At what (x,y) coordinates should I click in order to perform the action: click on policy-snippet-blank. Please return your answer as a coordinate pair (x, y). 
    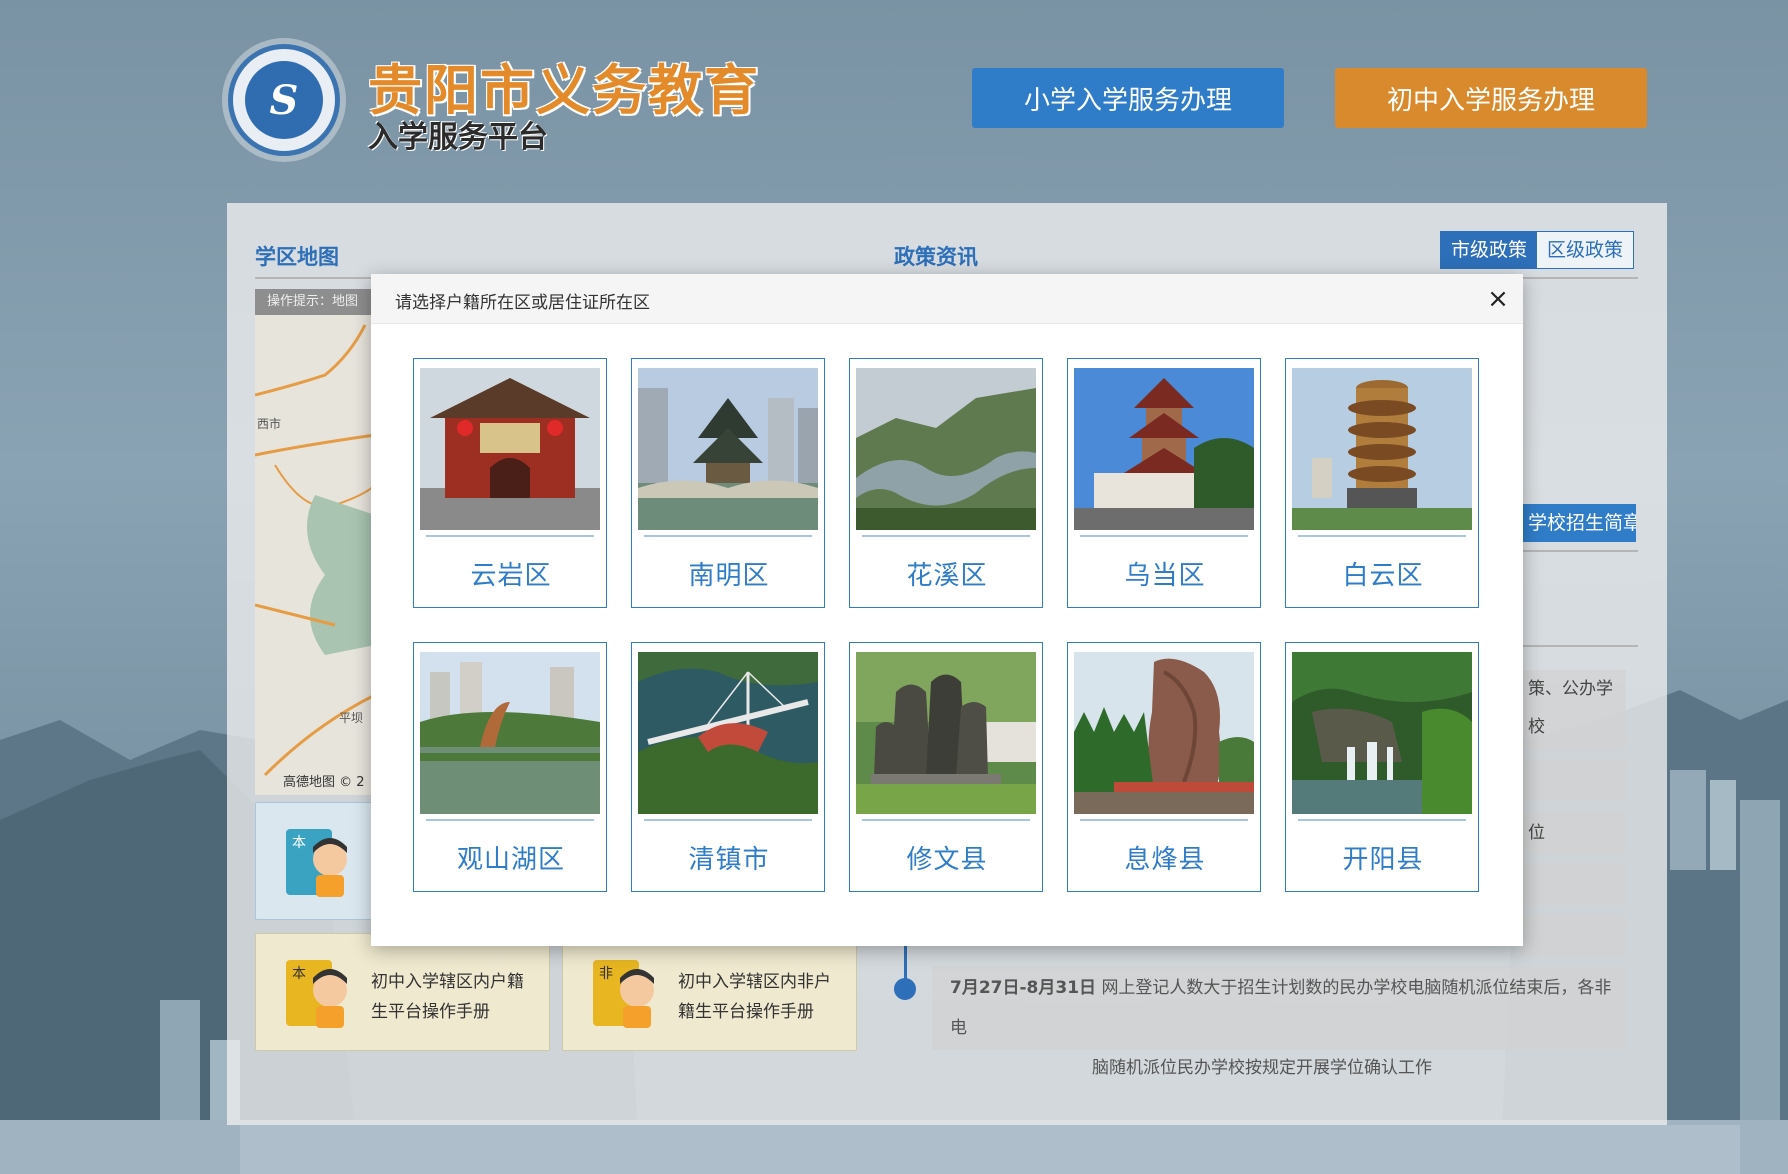
    Looking at the image, I should click on (1573, 780).